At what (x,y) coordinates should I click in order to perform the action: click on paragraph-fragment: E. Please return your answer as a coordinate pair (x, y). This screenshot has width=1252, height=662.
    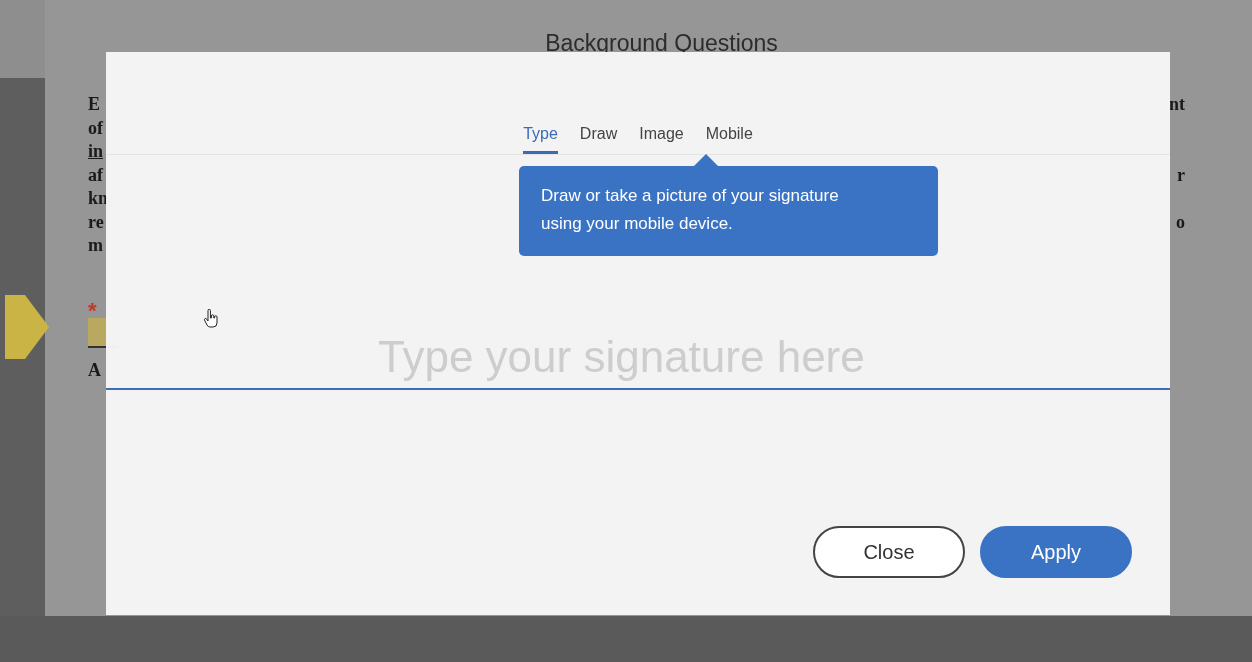
    Looking at the image, I should click on (94, 104).